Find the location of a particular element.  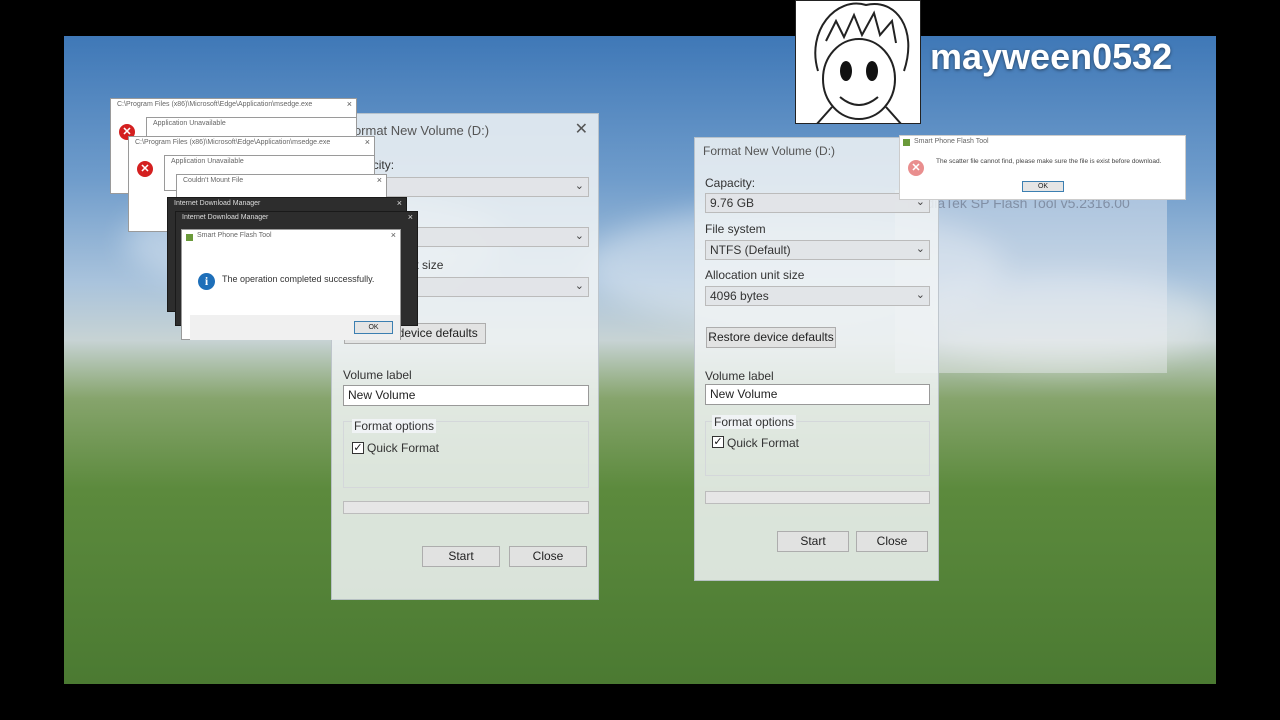

success-message: The operation completed successfully. is located at coordinates (298, 279).